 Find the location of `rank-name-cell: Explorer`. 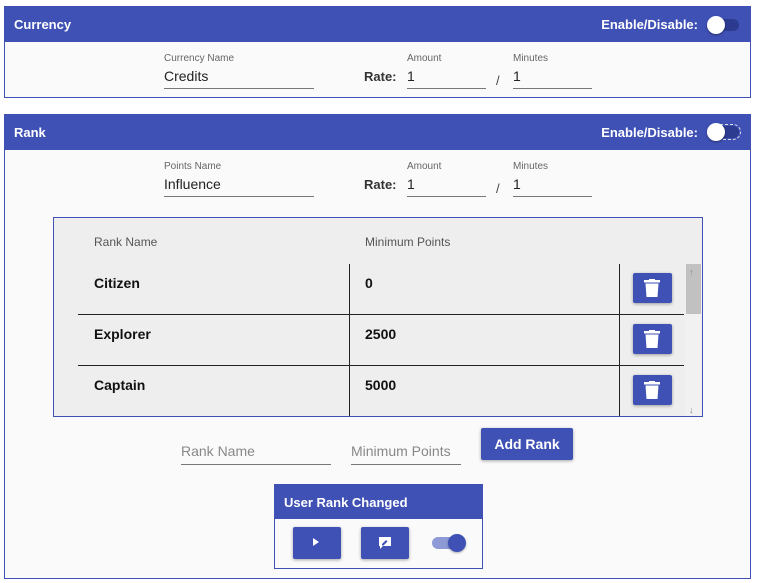

rank-name-cell: Explorer is located at coordinates (122, 334).